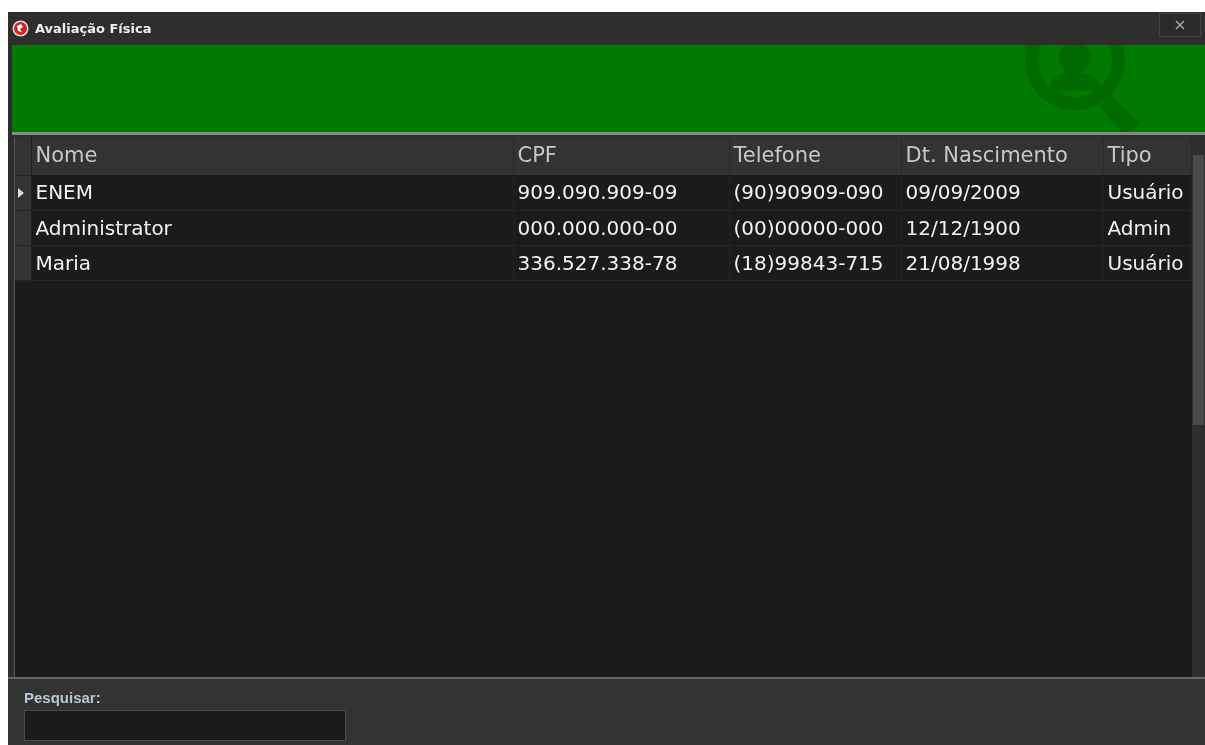 Image resolution: width=1205 pixels, height=745 pixels. What do you see at coordinates (621, 262) in the screenshot?
I see `table-cell: 336.527.338-78` at bounding box center [621, 262].